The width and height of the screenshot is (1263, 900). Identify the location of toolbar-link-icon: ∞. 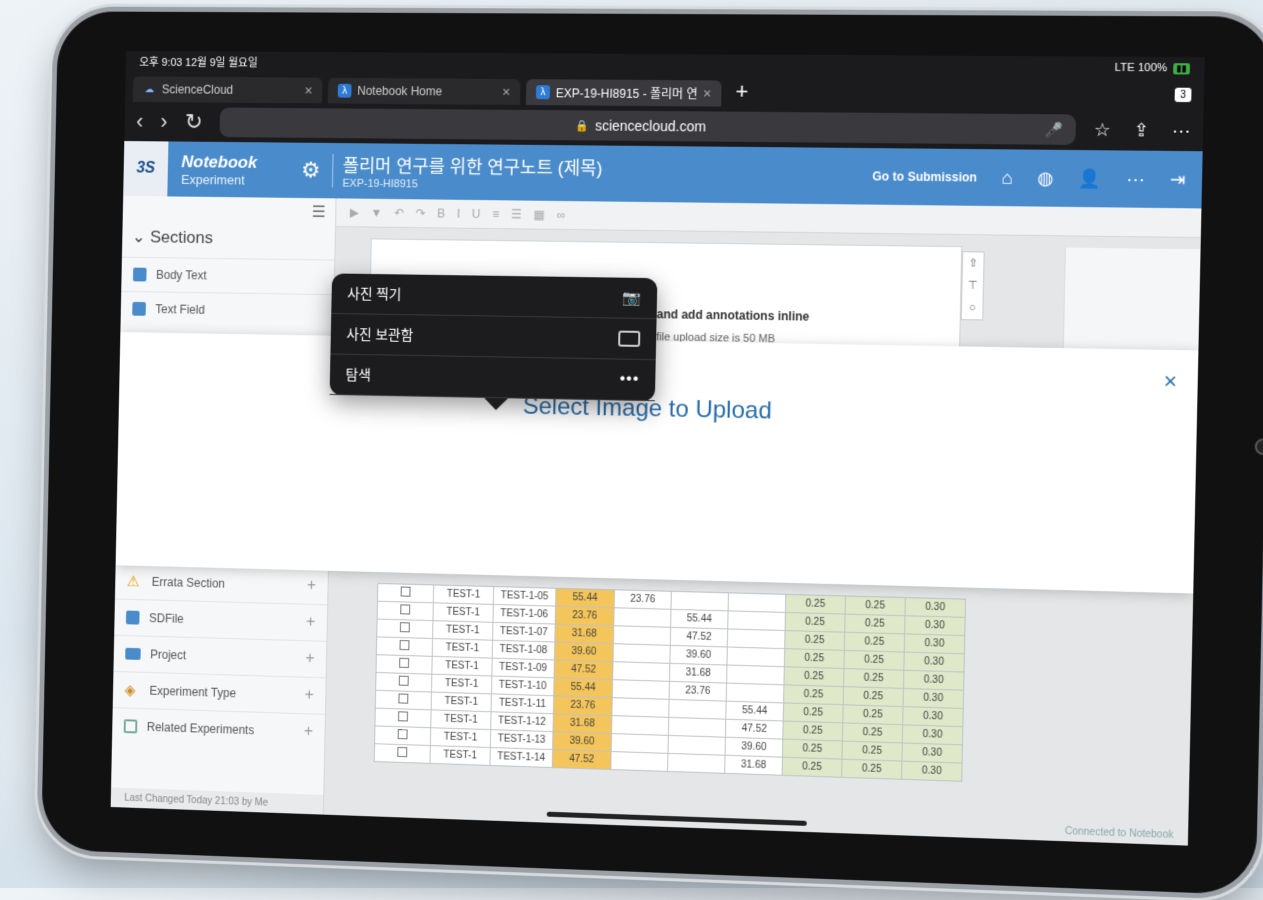
(561, 215).